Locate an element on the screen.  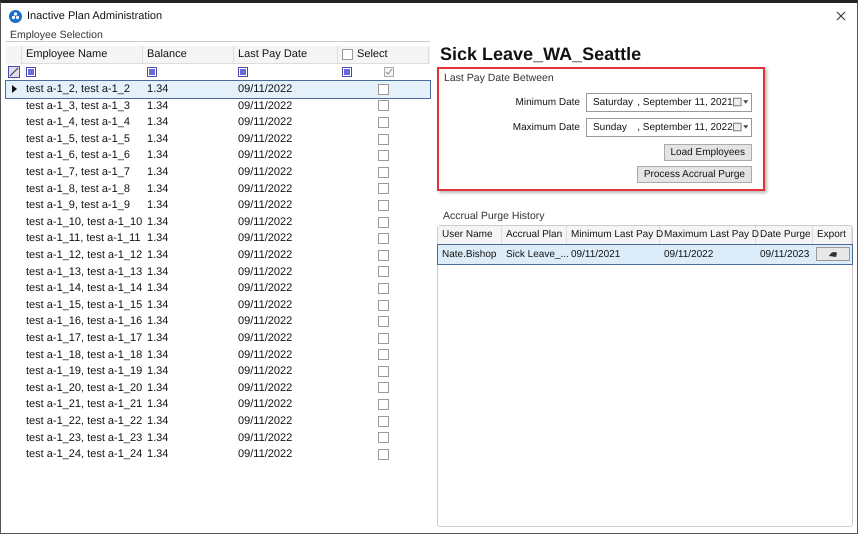
table-row: test a-1_4, test a-1_4 1.34 09/11/2022 is located at coordinates (218, 122).